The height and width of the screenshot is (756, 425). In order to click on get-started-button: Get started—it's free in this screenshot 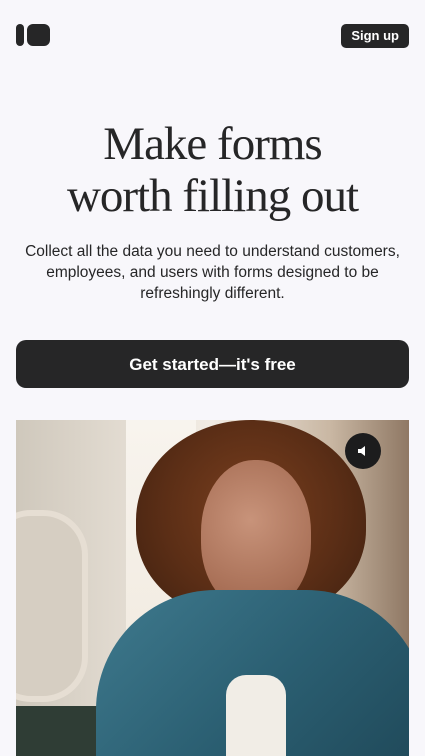, I will do `click(212, 364)`.